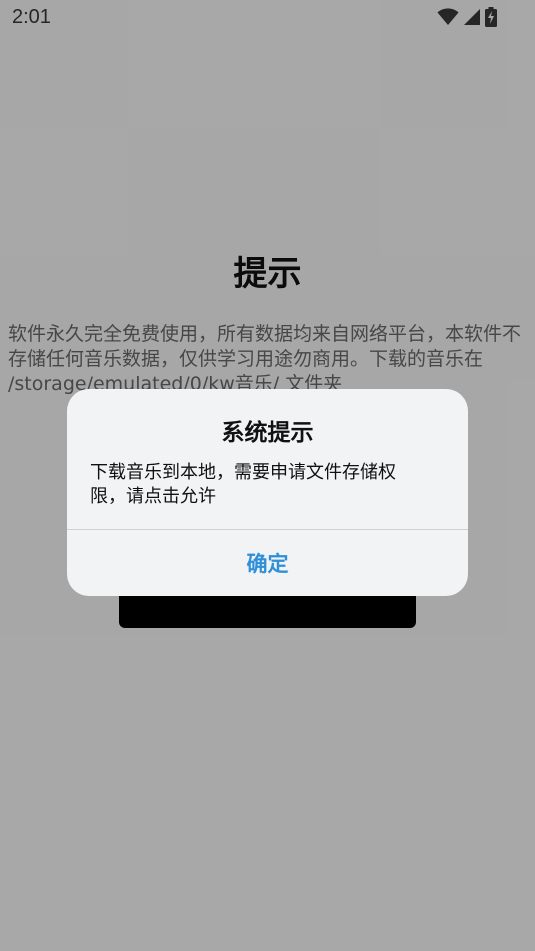  What do you see at coordinates (267, 433) in the screenshot?
I see `dialog-title: 系统提示` at bounding box center [267, 433].